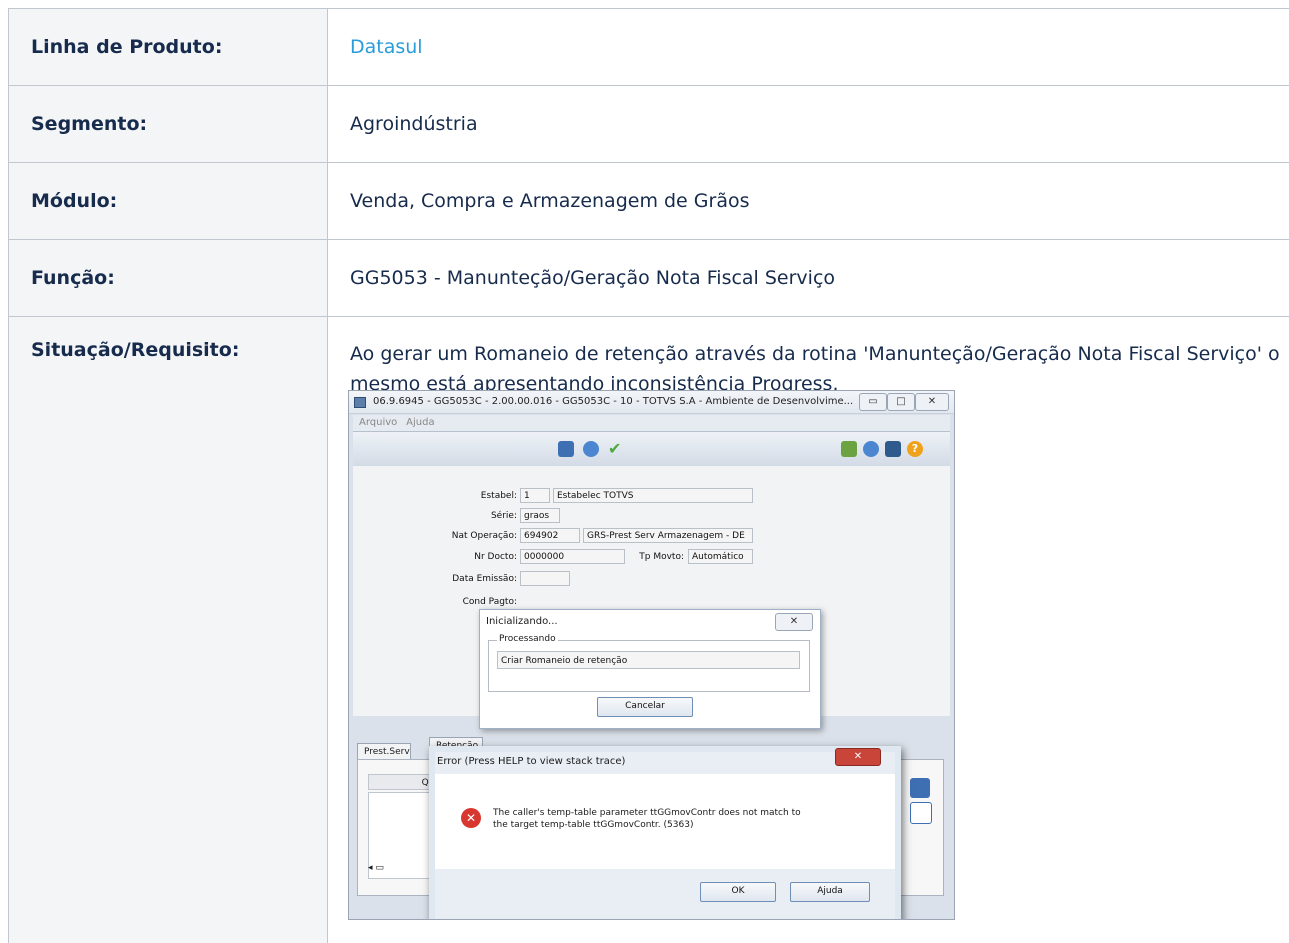 Image resolution: width=1289 pixels, height=943 pixels. Describe the element at coordinates (720, 556) in the screenshot. I see `tp-movto-field: Automático` at that location.